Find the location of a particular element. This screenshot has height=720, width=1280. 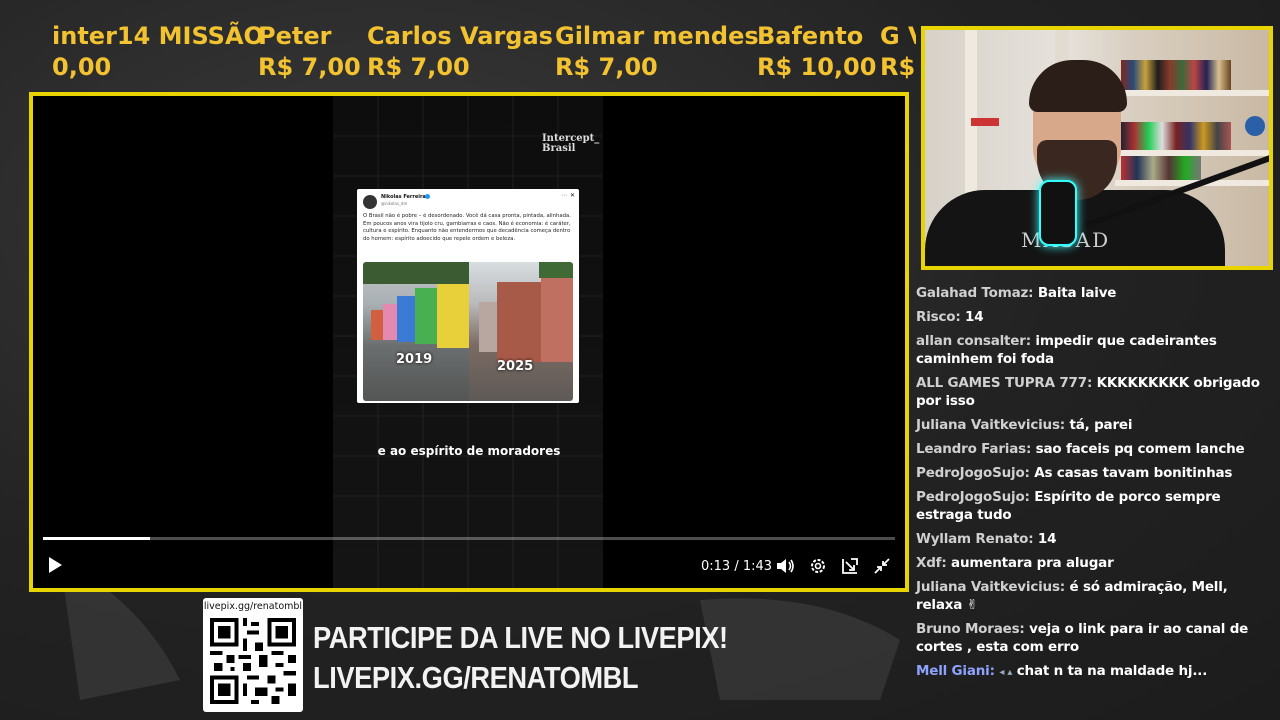

chat-badge-icon: ◂ ▴ is located at coordinates (1006, 672).